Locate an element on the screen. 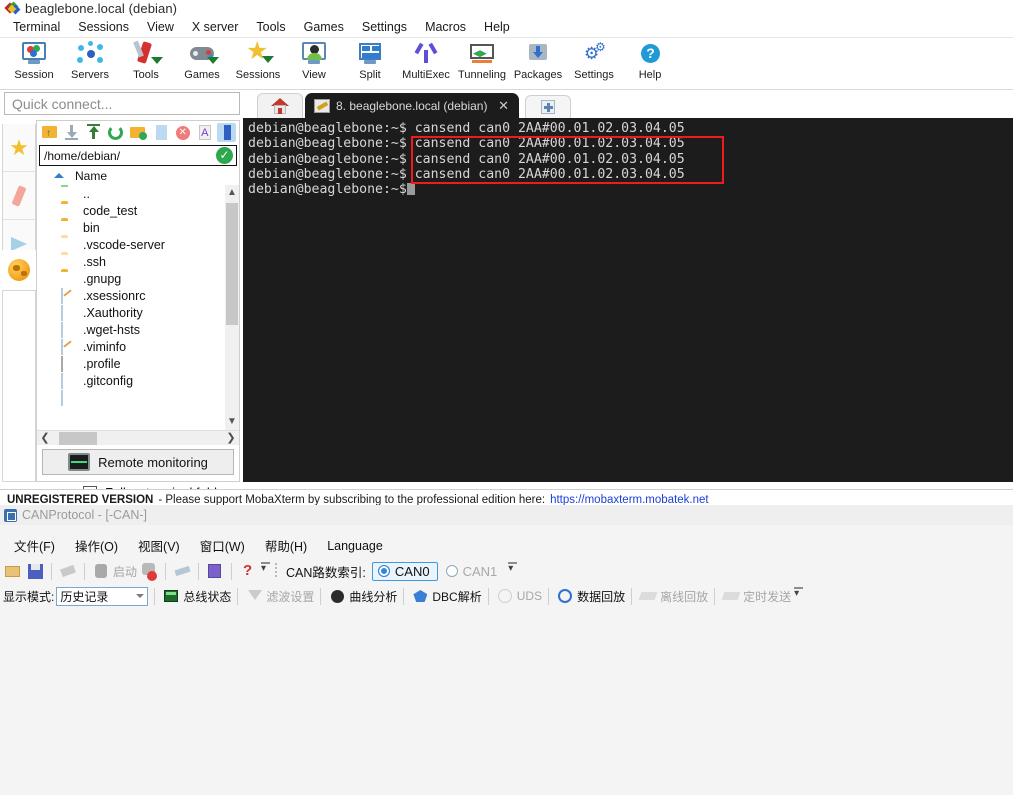  list-item: .wget-hsts is located at coordinates (138, 329).